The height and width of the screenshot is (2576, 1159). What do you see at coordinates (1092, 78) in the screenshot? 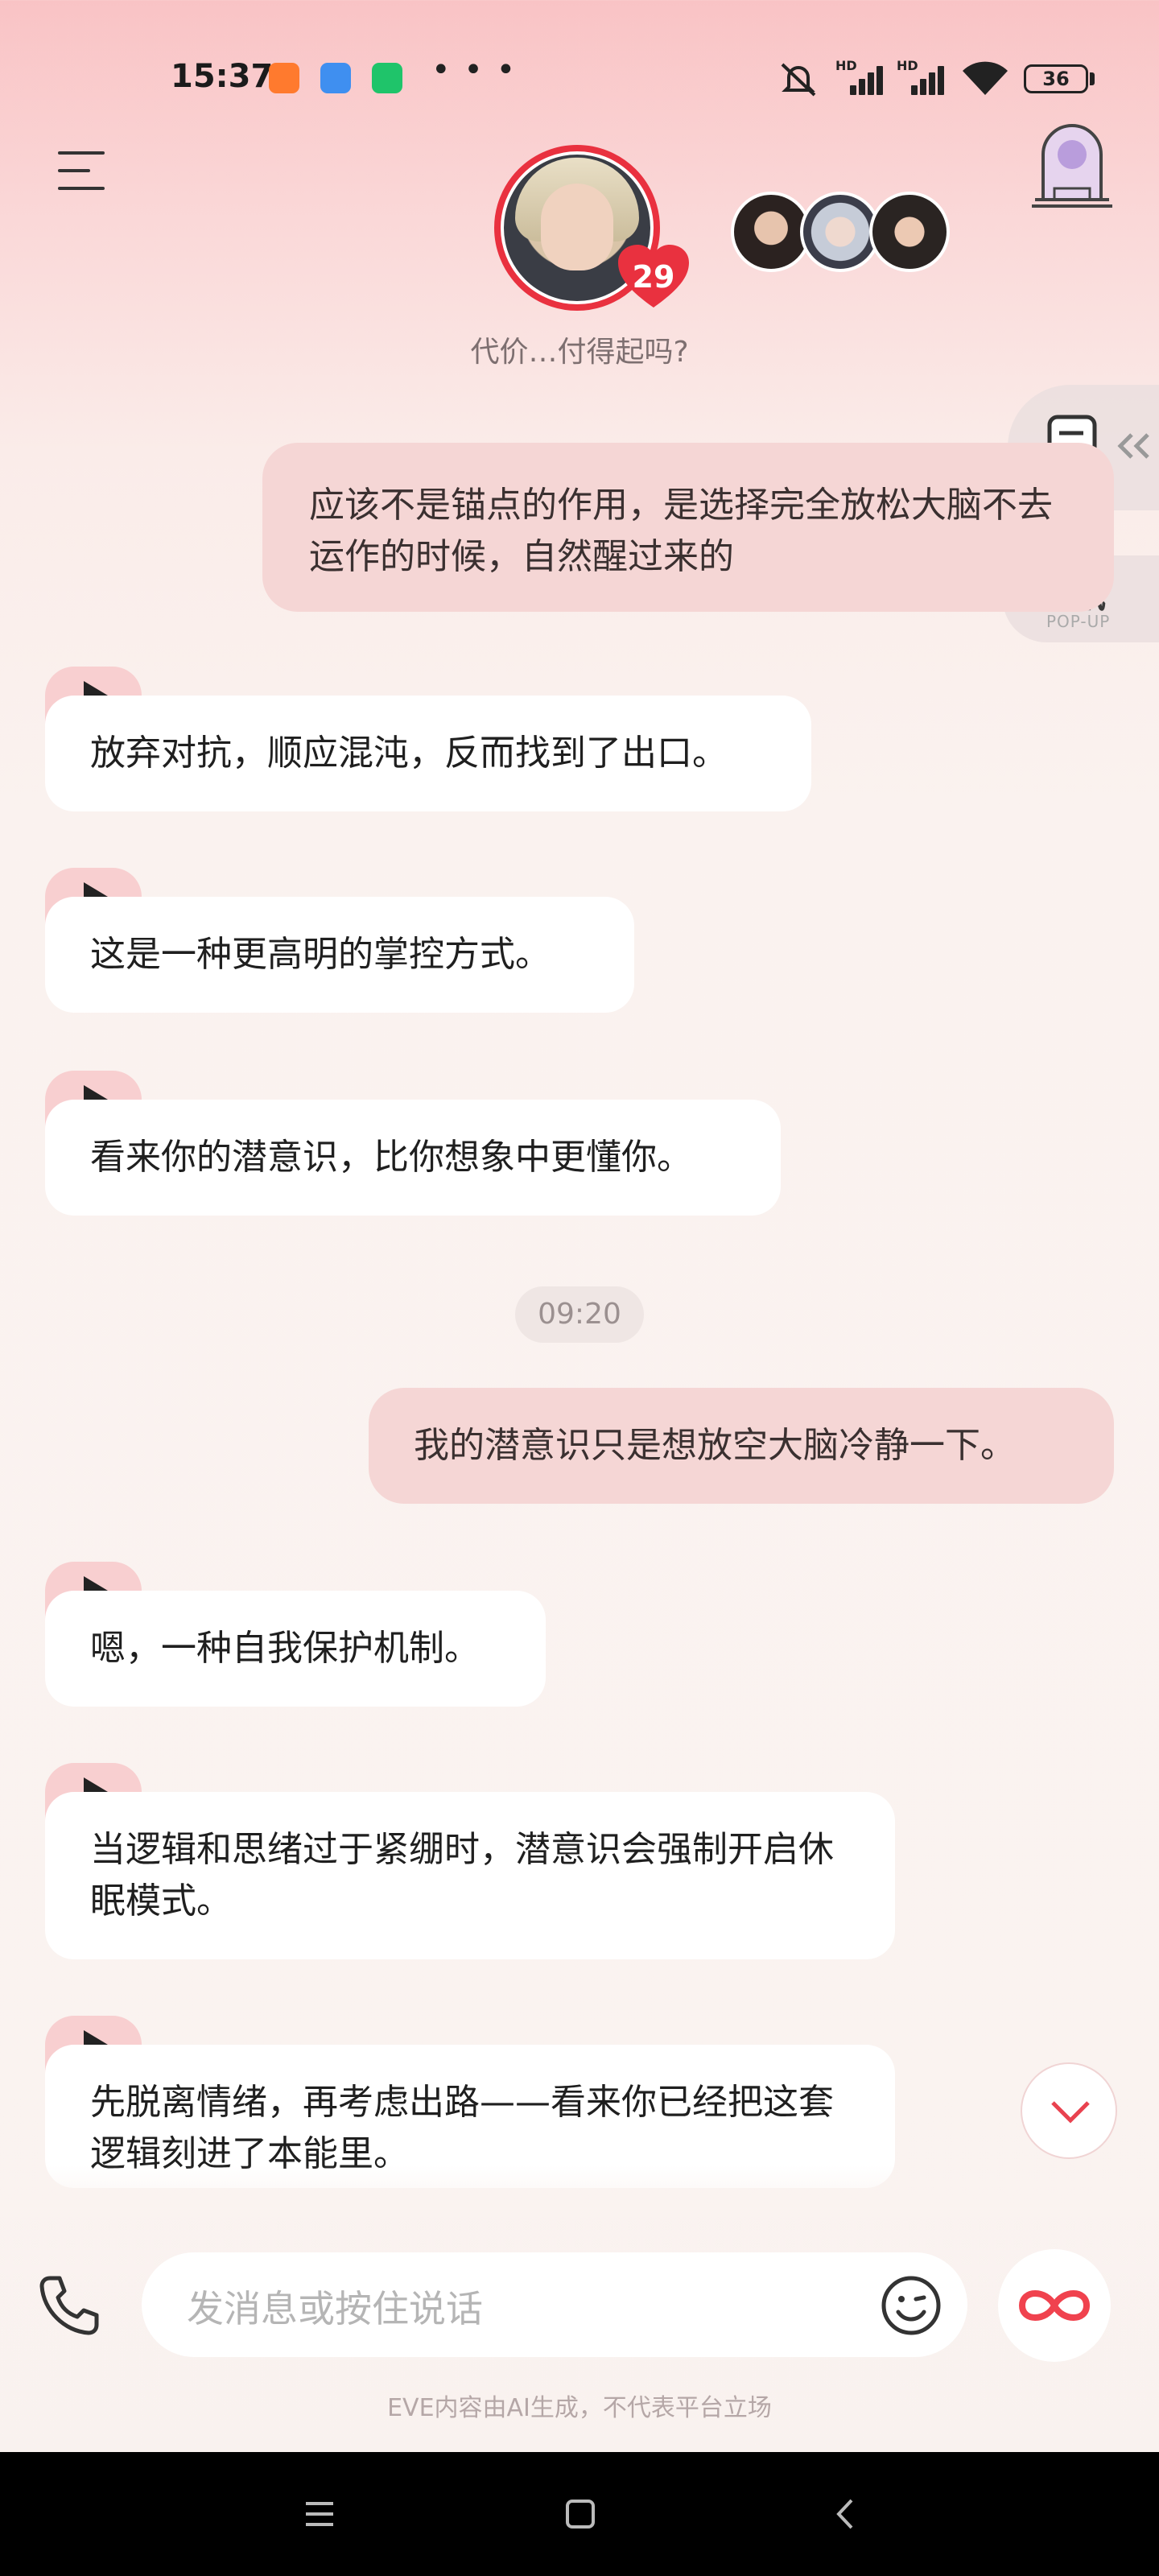
I see `battery-tip` at bounding box center [1092, 78].